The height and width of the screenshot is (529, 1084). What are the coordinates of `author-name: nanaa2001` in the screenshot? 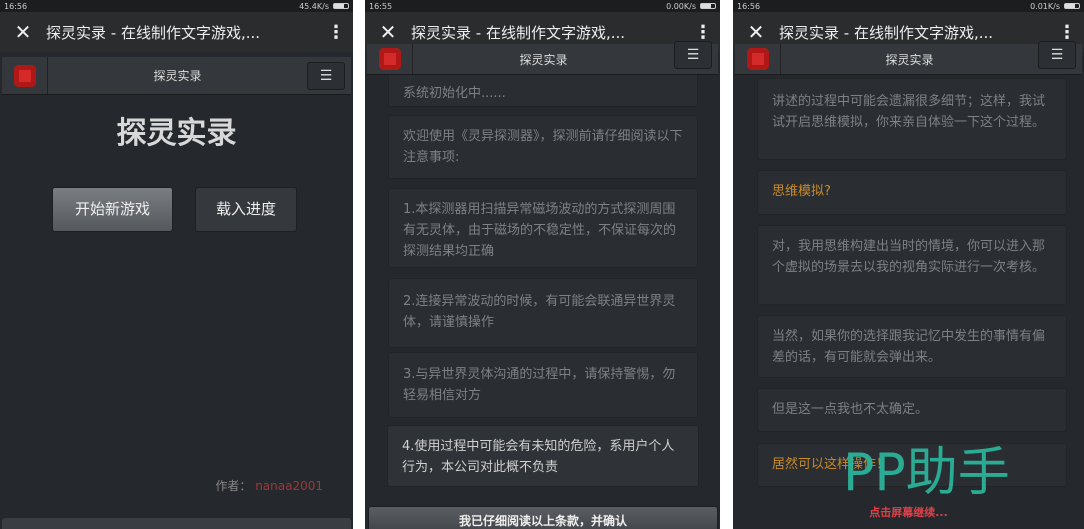 It's located at (289, 486).